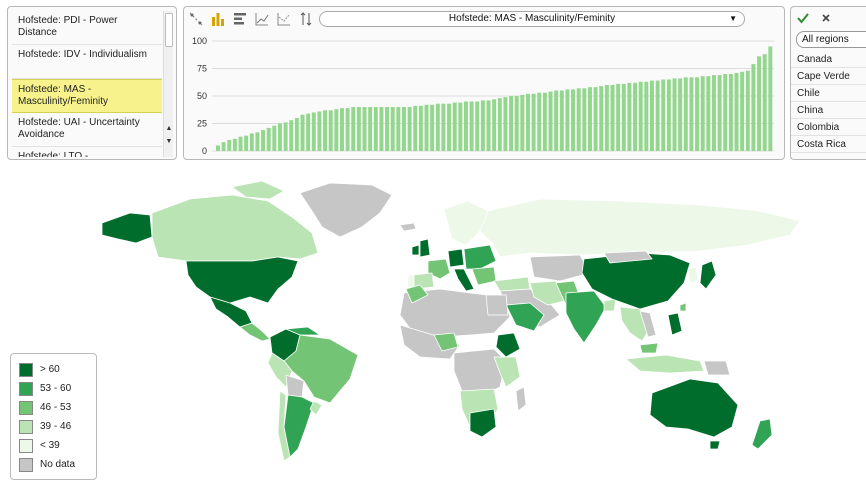  I want to click on map-region-kazakhstan, so click(560, 268).